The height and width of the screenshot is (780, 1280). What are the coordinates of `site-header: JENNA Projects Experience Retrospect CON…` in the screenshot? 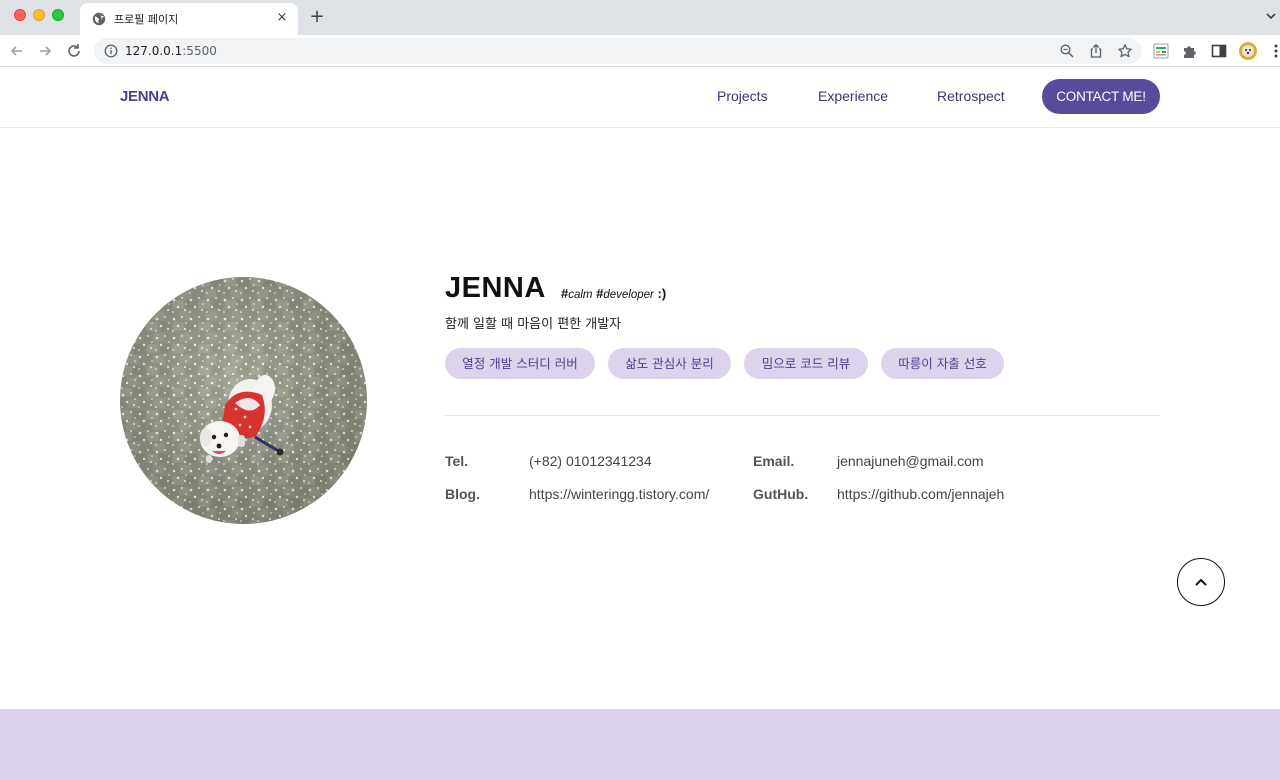 It's located at (640, 98).